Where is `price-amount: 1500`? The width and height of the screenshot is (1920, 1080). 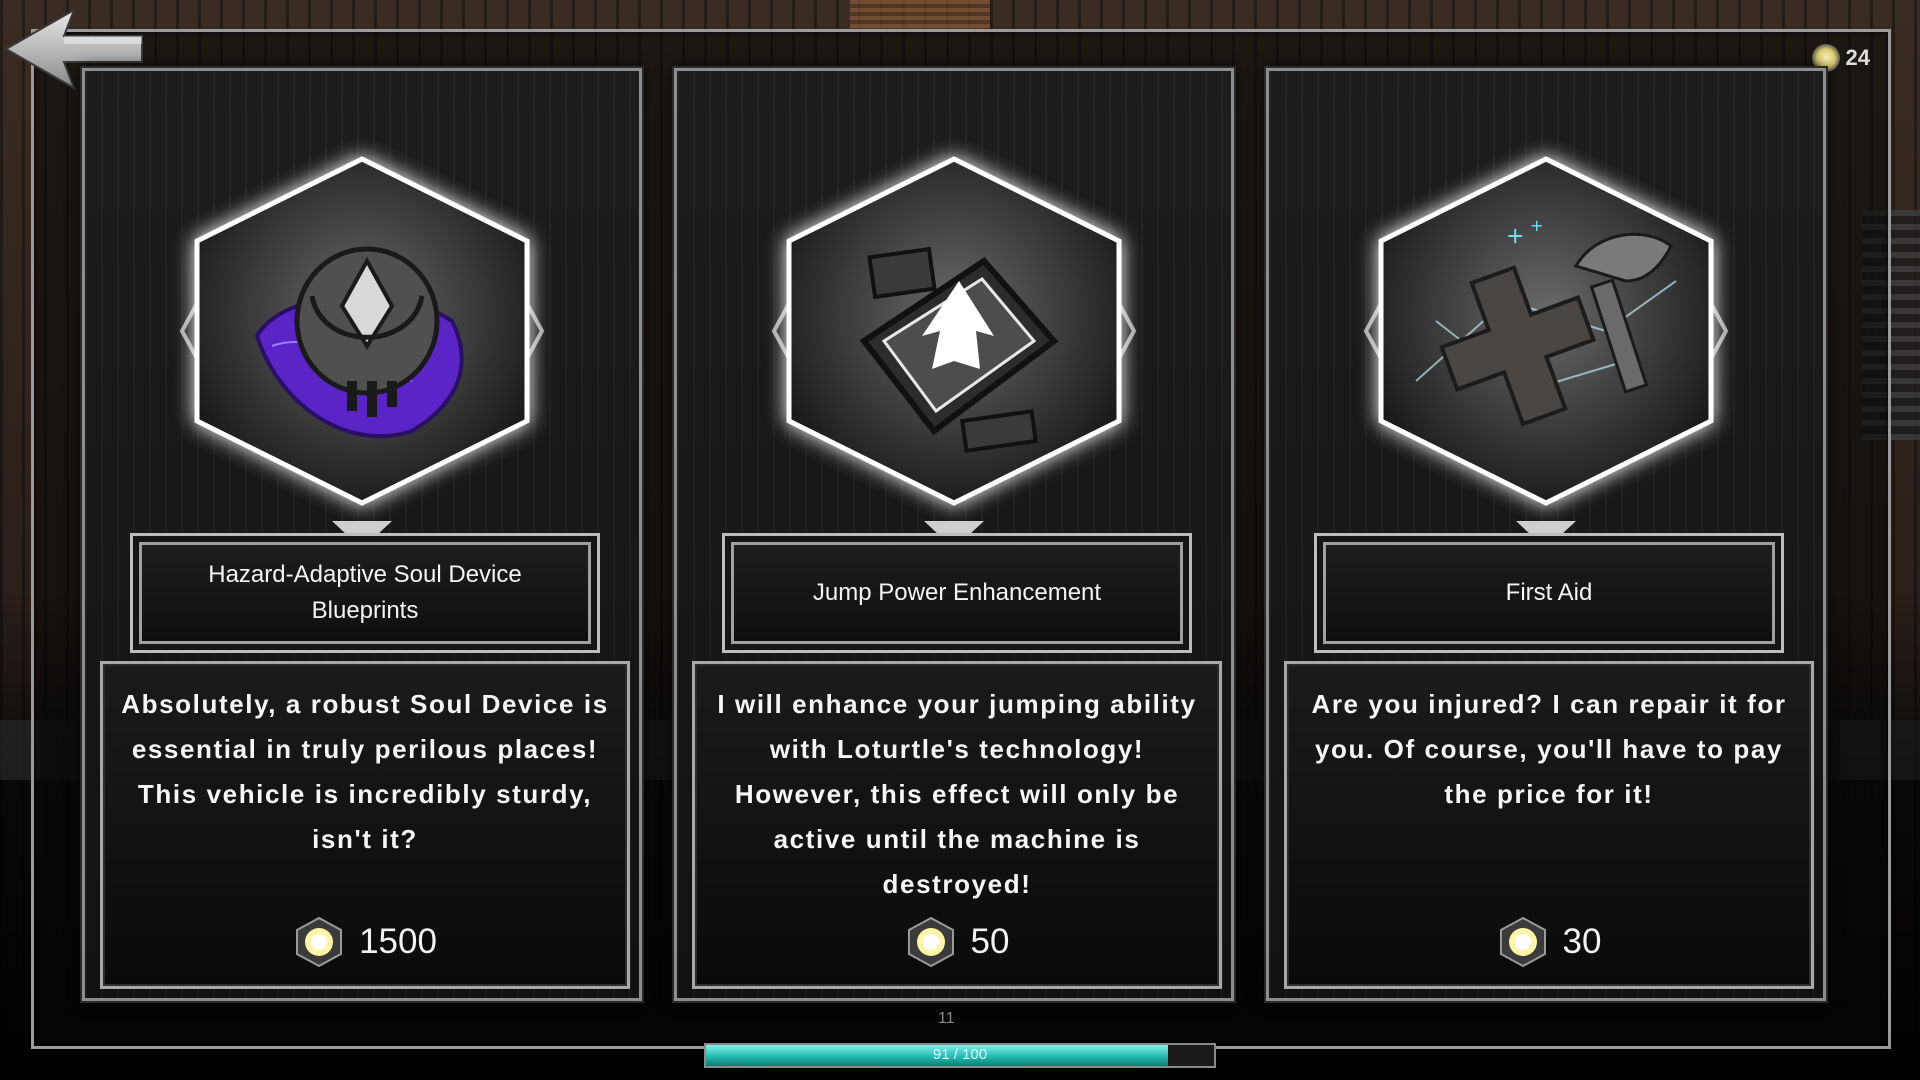 price-amount: 1500 is located at coordinates (398, 941).